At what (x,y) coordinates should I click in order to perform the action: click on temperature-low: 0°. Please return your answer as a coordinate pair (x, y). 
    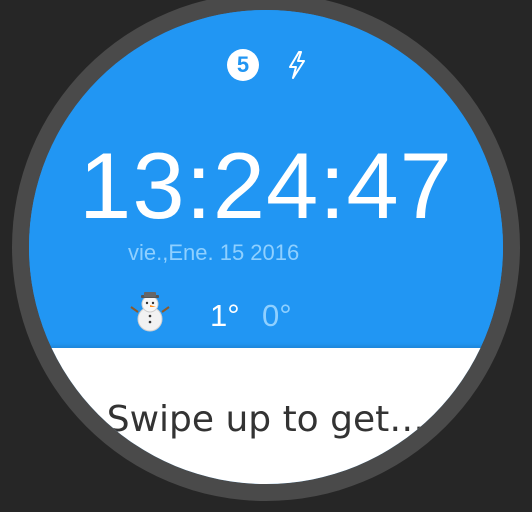
    Looking at the image, I should click on (277, 315).